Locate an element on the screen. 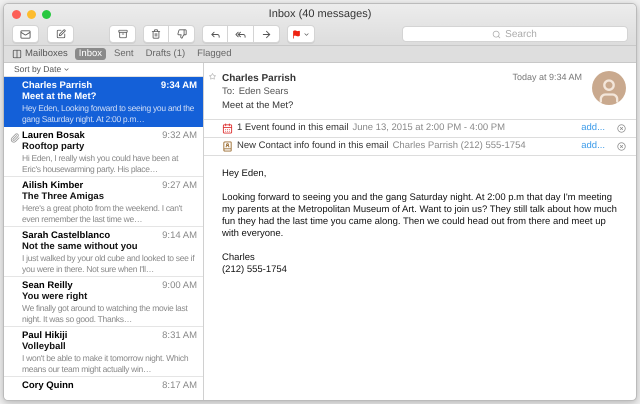 The height and width of the screenshot is (404, 640). flag-button is located at coordinates (301, 34).